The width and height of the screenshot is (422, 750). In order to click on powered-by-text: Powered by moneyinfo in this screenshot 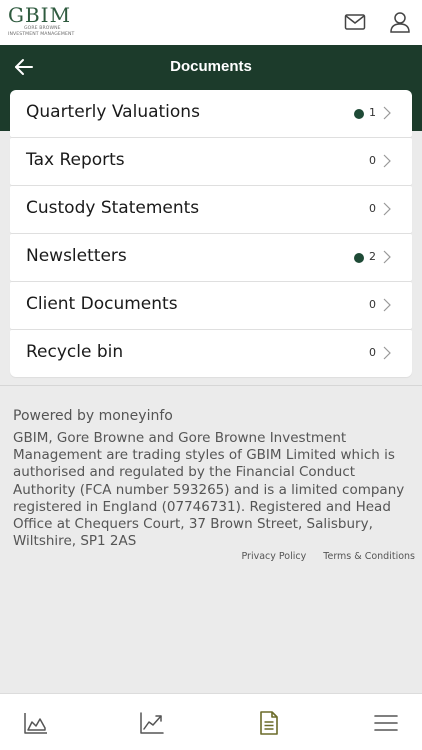, I will do `click(93, 416)`.